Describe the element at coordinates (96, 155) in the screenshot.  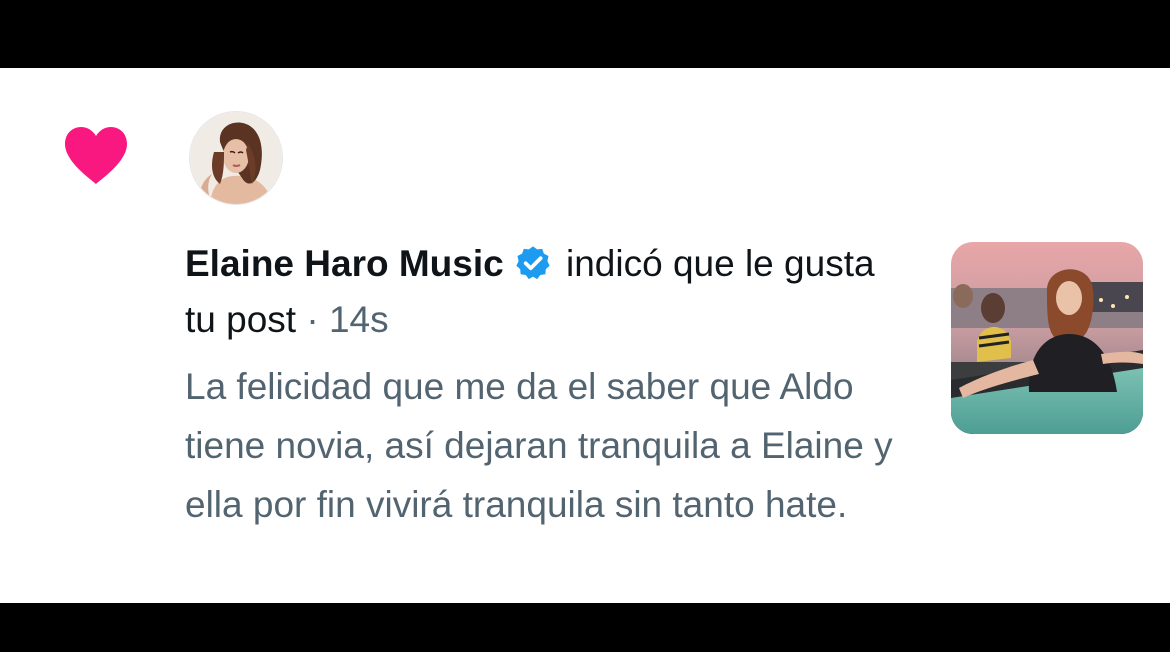
I see `heart-icon` at that location.